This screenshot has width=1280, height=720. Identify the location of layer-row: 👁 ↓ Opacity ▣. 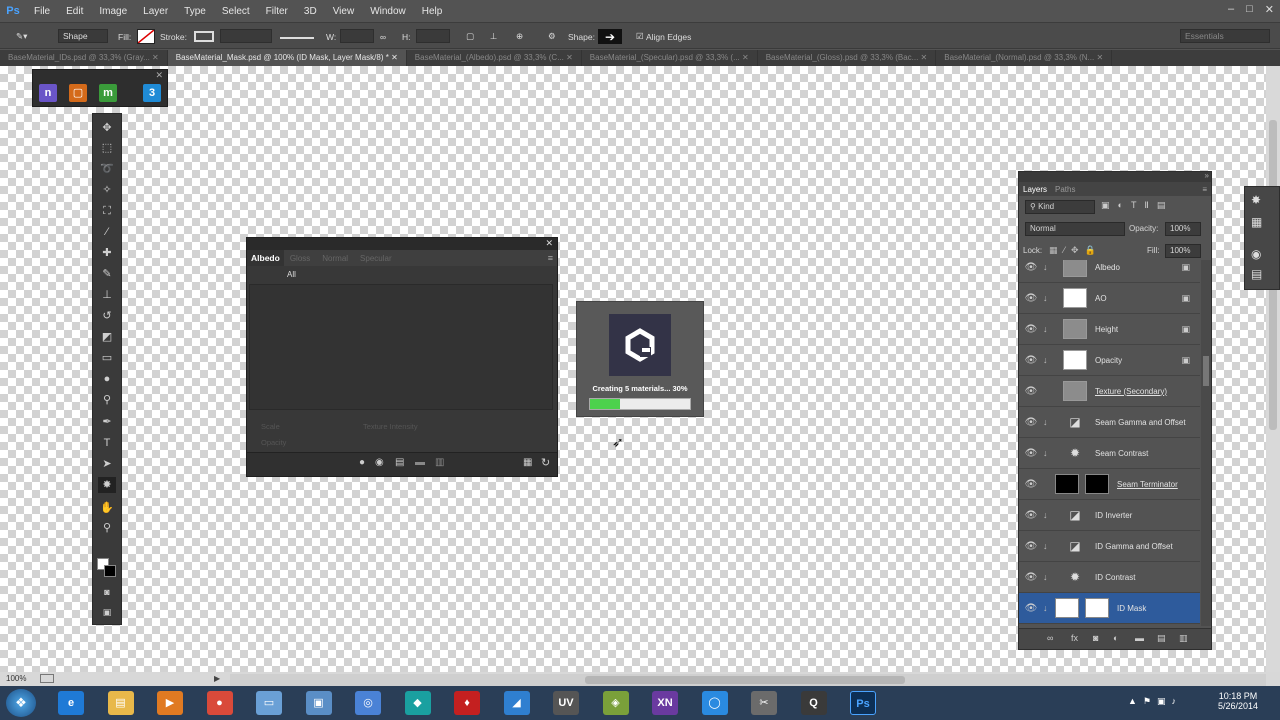
(1109, 360).